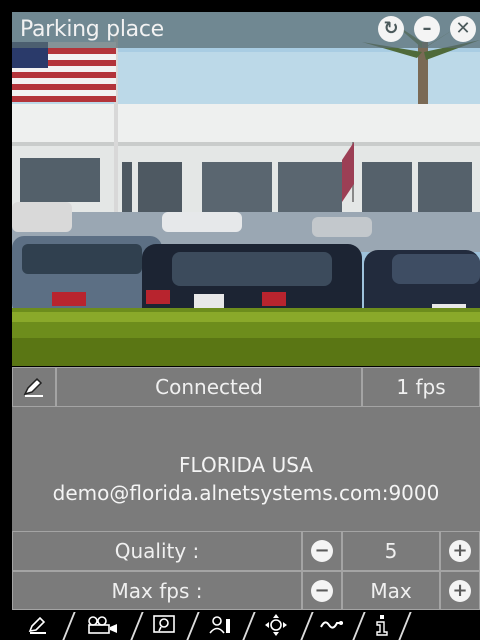 The image size is (480, 640). Describe the element at coordinates (391, 590) in the screenshot. I see `max-fps-value: Max` at that location.